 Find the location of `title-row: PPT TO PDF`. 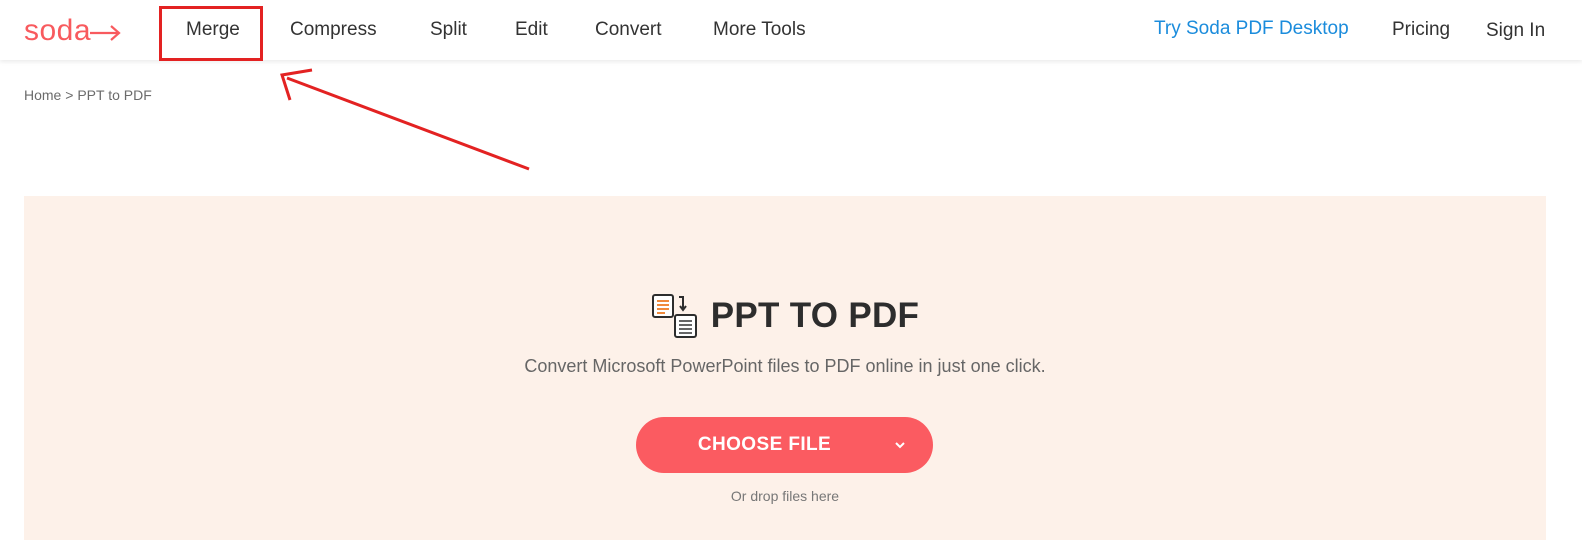

title-row: PPT TO PDF is located at coordinates (785, 316).